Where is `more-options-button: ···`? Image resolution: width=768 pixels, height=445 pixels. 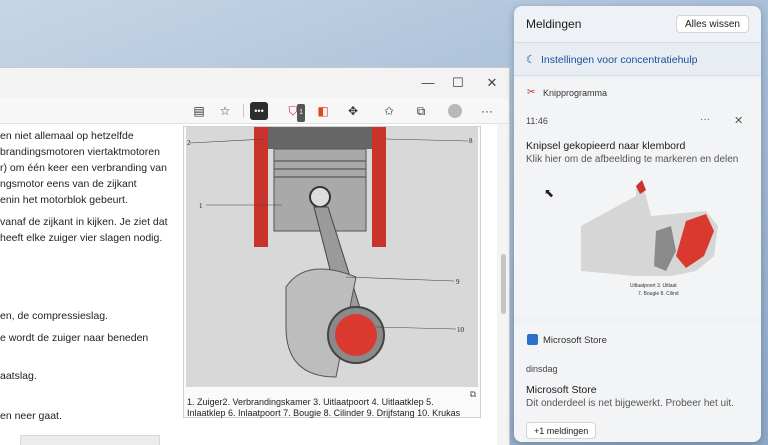 more-options-button: ··· is located at coordinates (705, 119).